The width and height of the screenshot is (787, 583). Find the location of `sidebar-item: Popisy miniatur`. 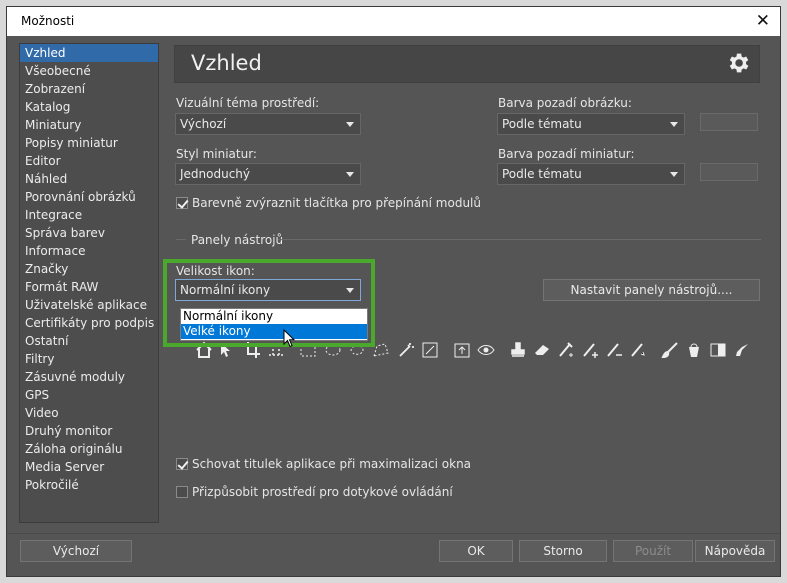

sidebar-item: Popisy miniatur is located at coordinates (89, 143).